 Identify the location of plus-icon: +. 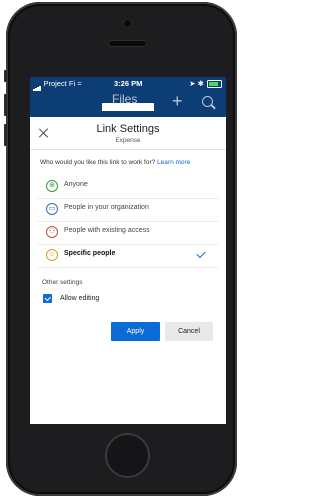
(177, 101).